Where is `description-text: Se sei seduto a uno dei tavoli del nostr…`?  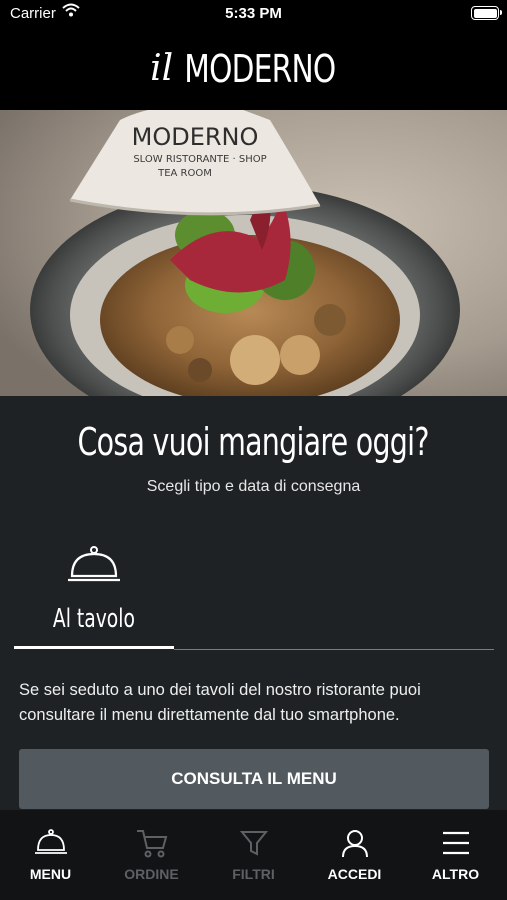 description-text: Se sei seduto a uno dei tavoli del nostr… is located at coordinates (220, 702).